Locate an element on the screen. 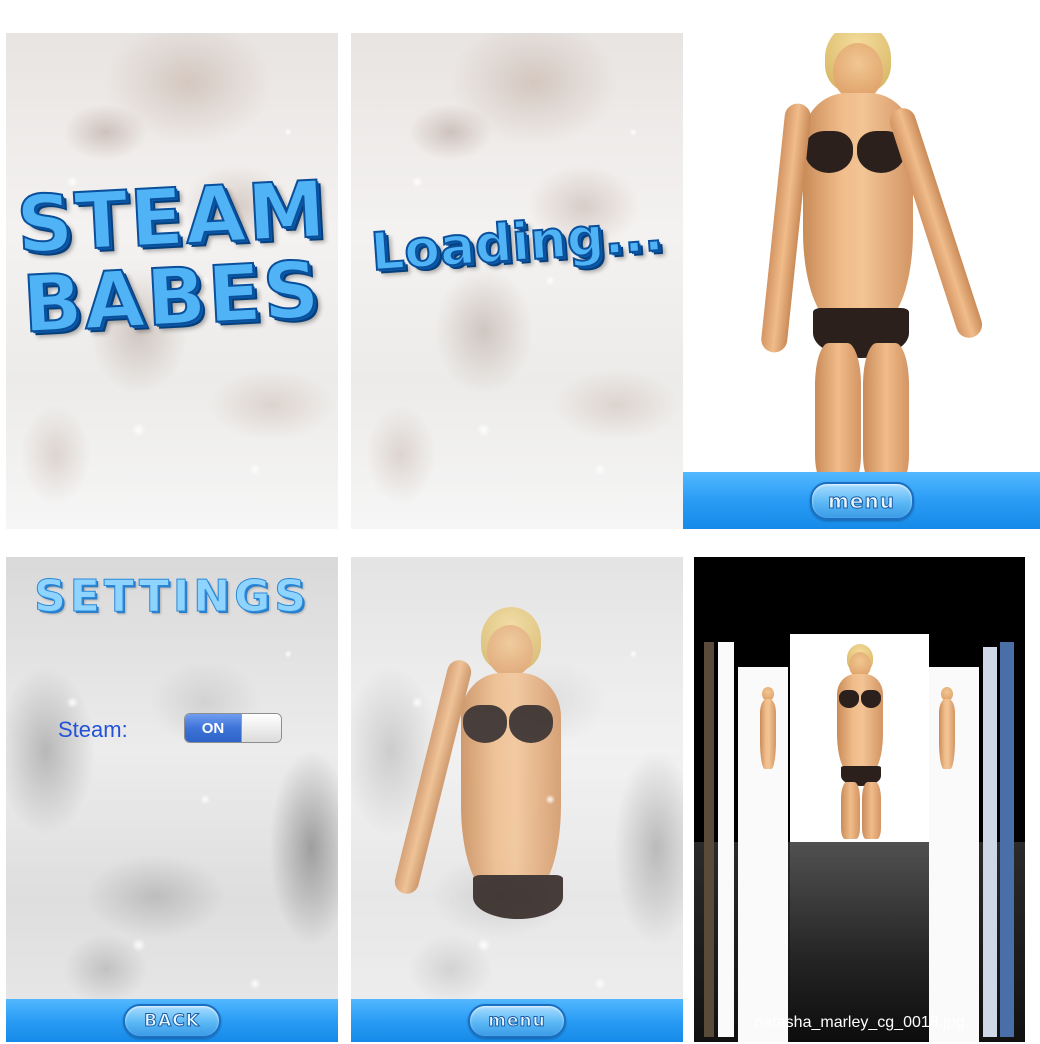 This screenshot has width=1040, height=1044. gallery-screen: natasha_marley_cg_0018.jpg is located at coordinates (859, 799).